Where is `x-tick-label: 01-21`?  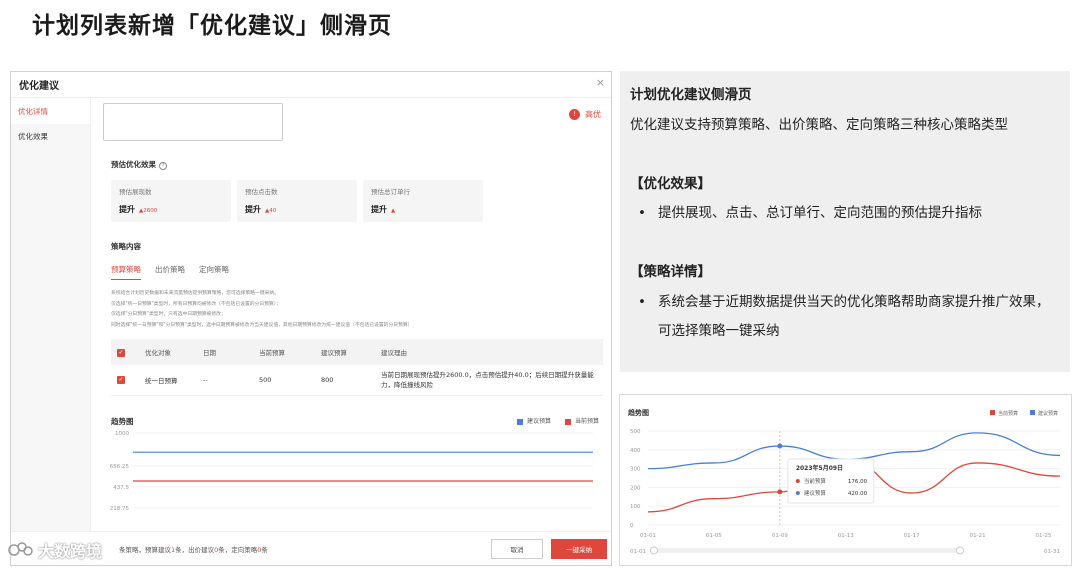
x-tick-label: 01-21 is located at coordinates (978, 536).